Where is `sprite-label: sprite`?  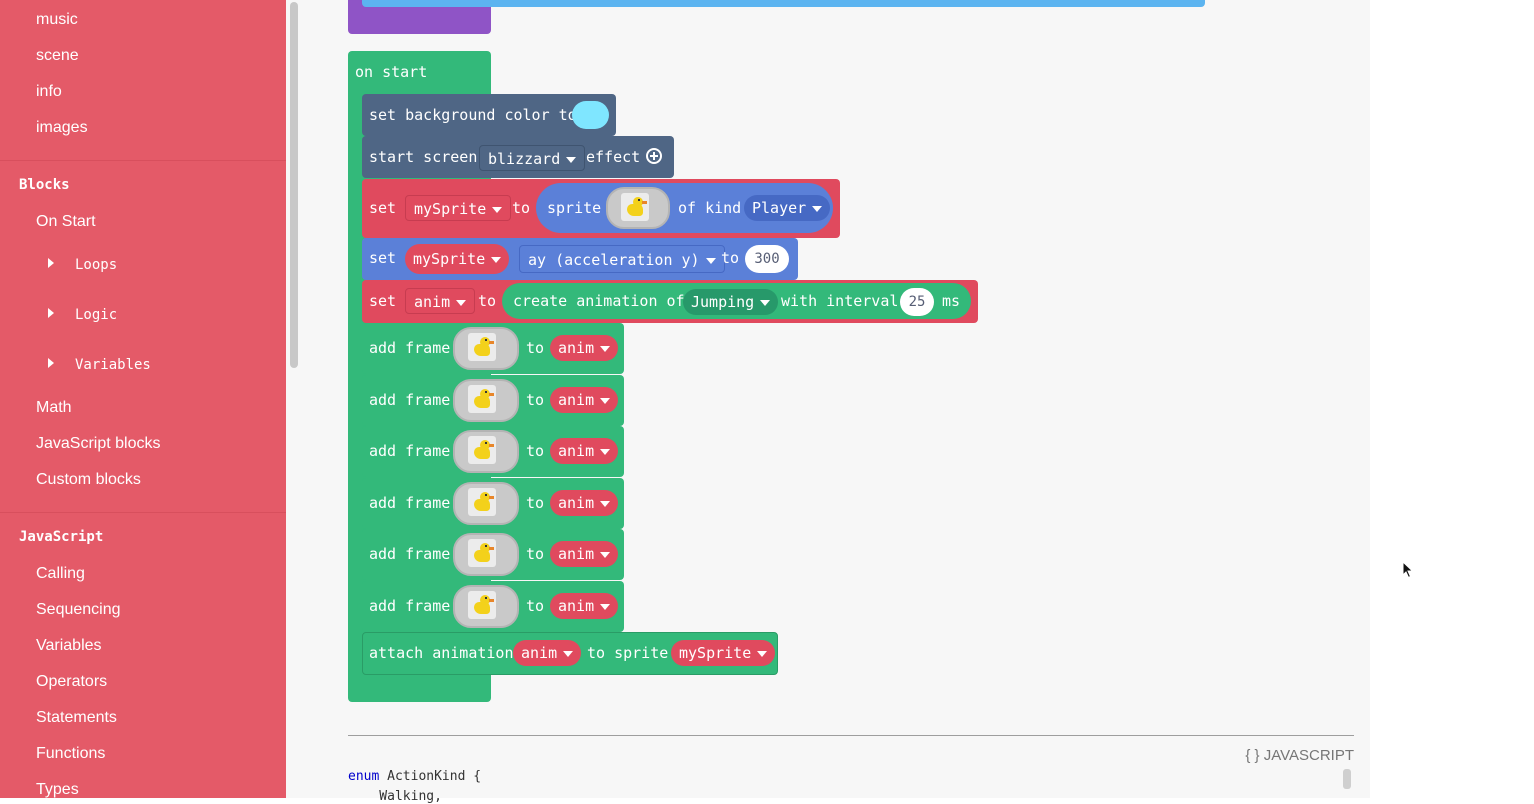 sprite-label: sprite is located at coordinates (574, 208).